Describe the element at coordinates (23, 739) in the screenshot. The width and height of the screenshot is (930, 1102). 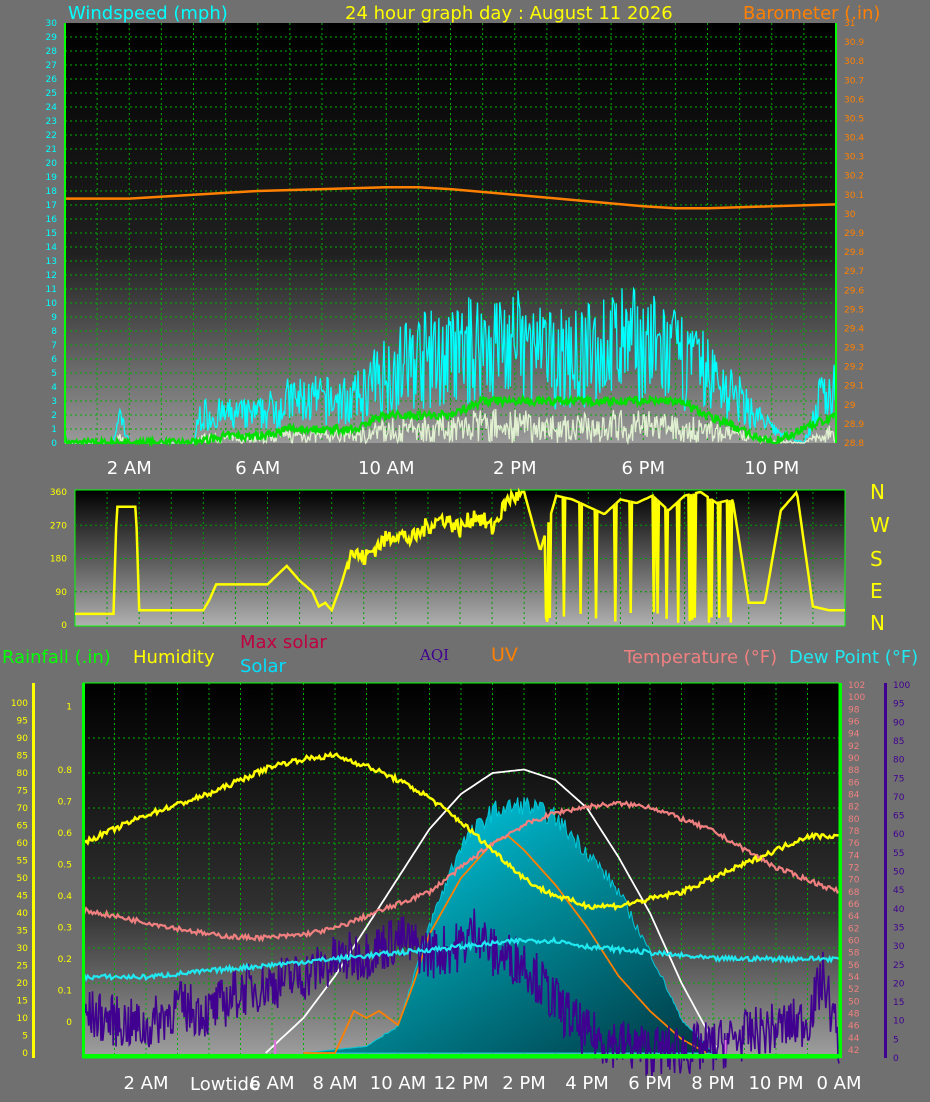
I see `humidity-tick-label: 90` at that location.